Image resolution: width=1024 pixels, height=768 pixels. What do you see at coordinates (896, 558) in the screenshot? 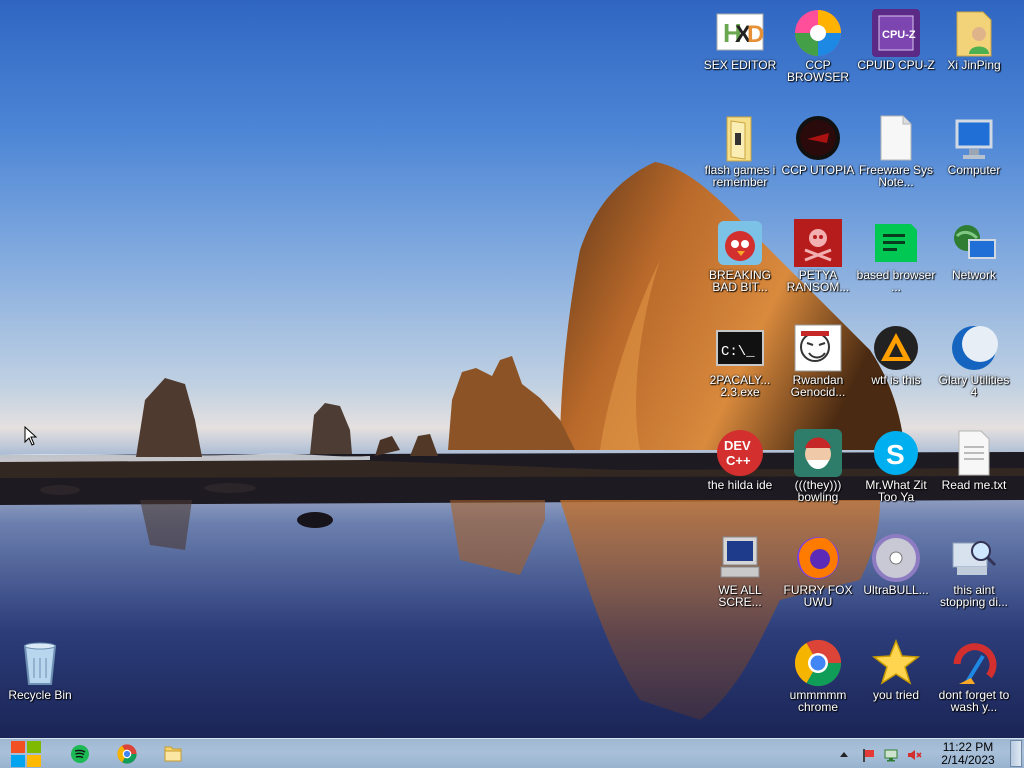
I see `optical-disc-icon` at bounding box center [896, 558].